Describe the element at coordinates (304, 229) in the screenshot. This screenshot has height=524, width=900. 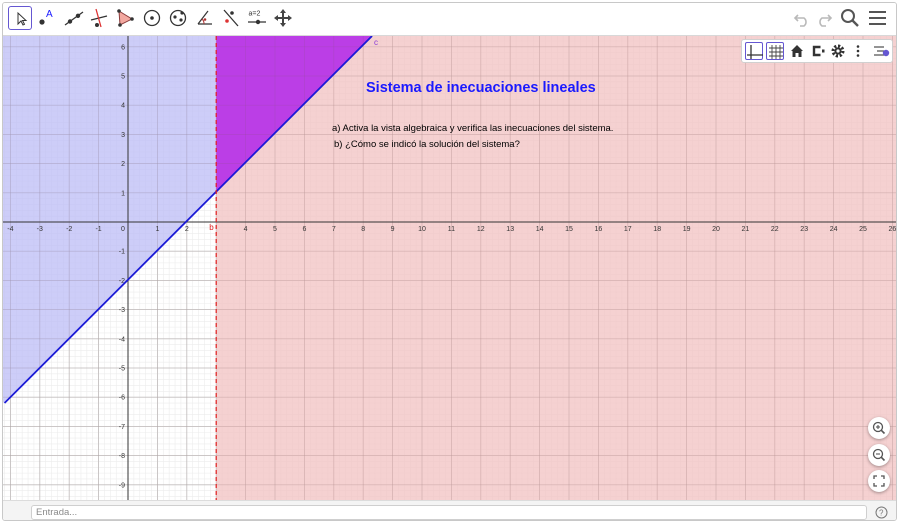
I see `x-tick-label: 6` at that location.